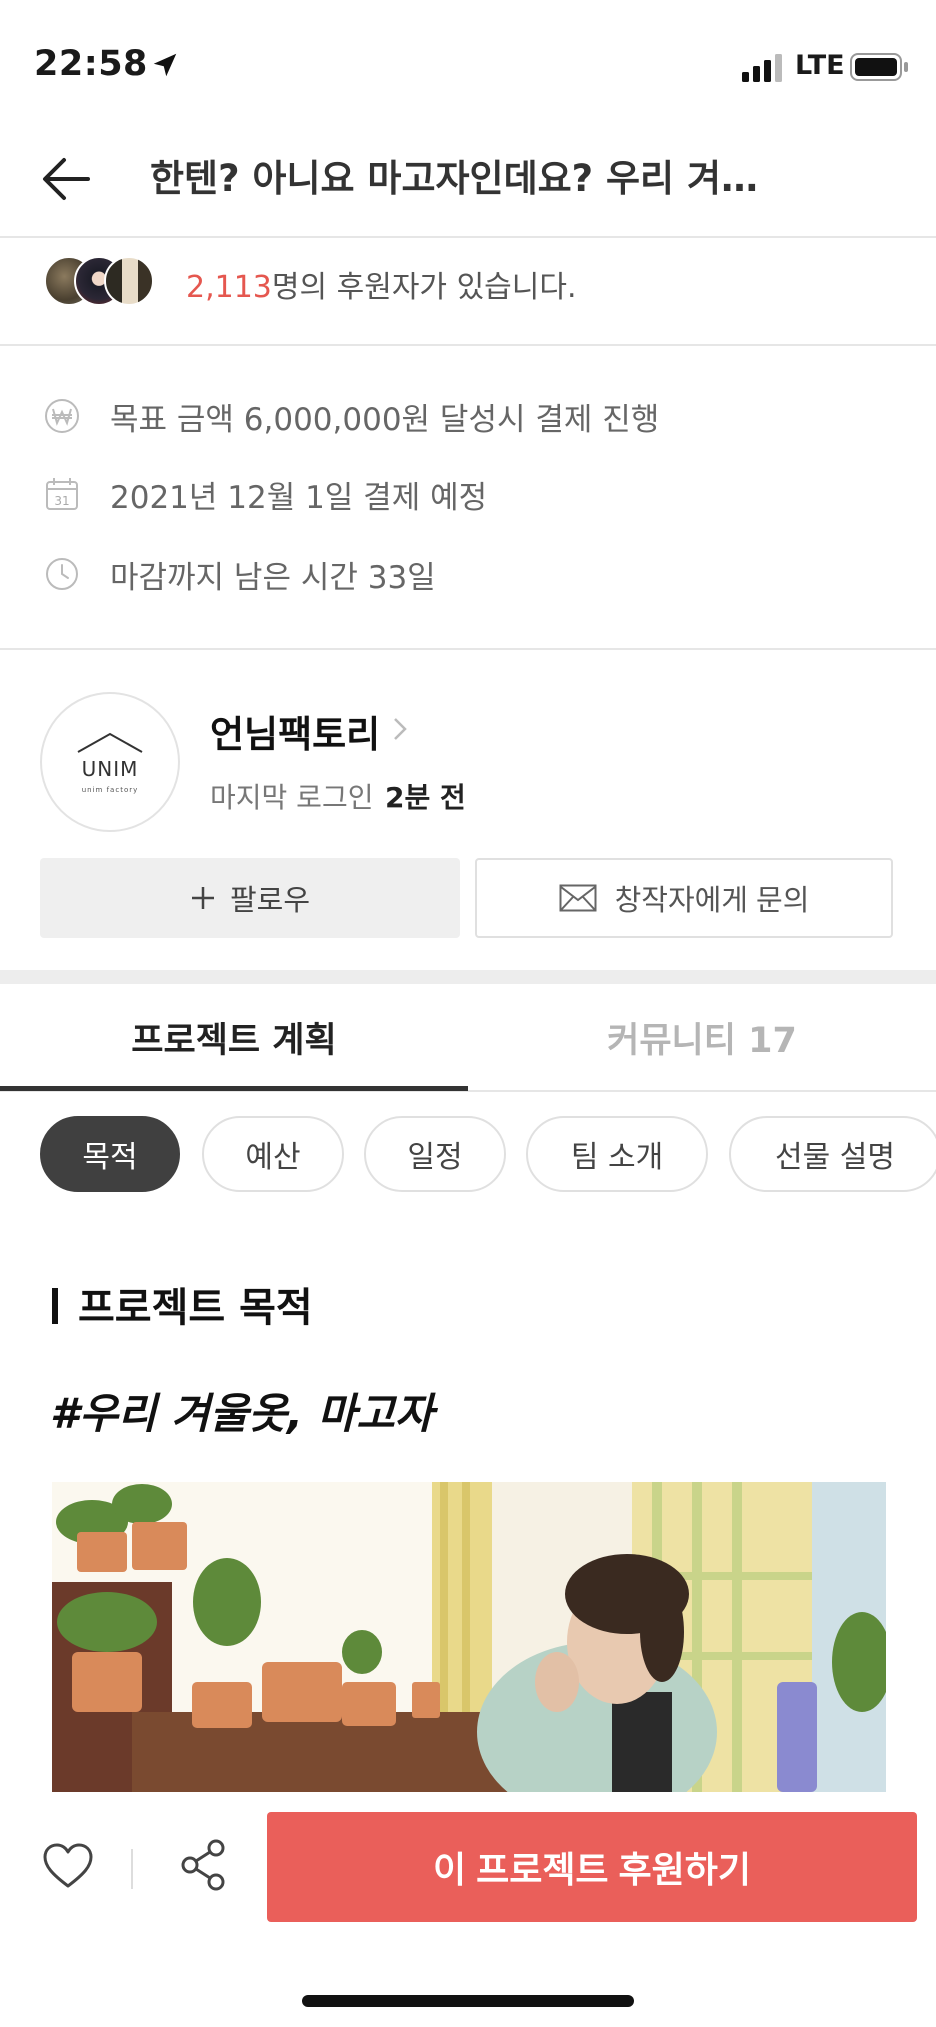  Describe the element at coordinates (110, 790) in the screenshot. I see `logo-subtext: unim factory` at that location.